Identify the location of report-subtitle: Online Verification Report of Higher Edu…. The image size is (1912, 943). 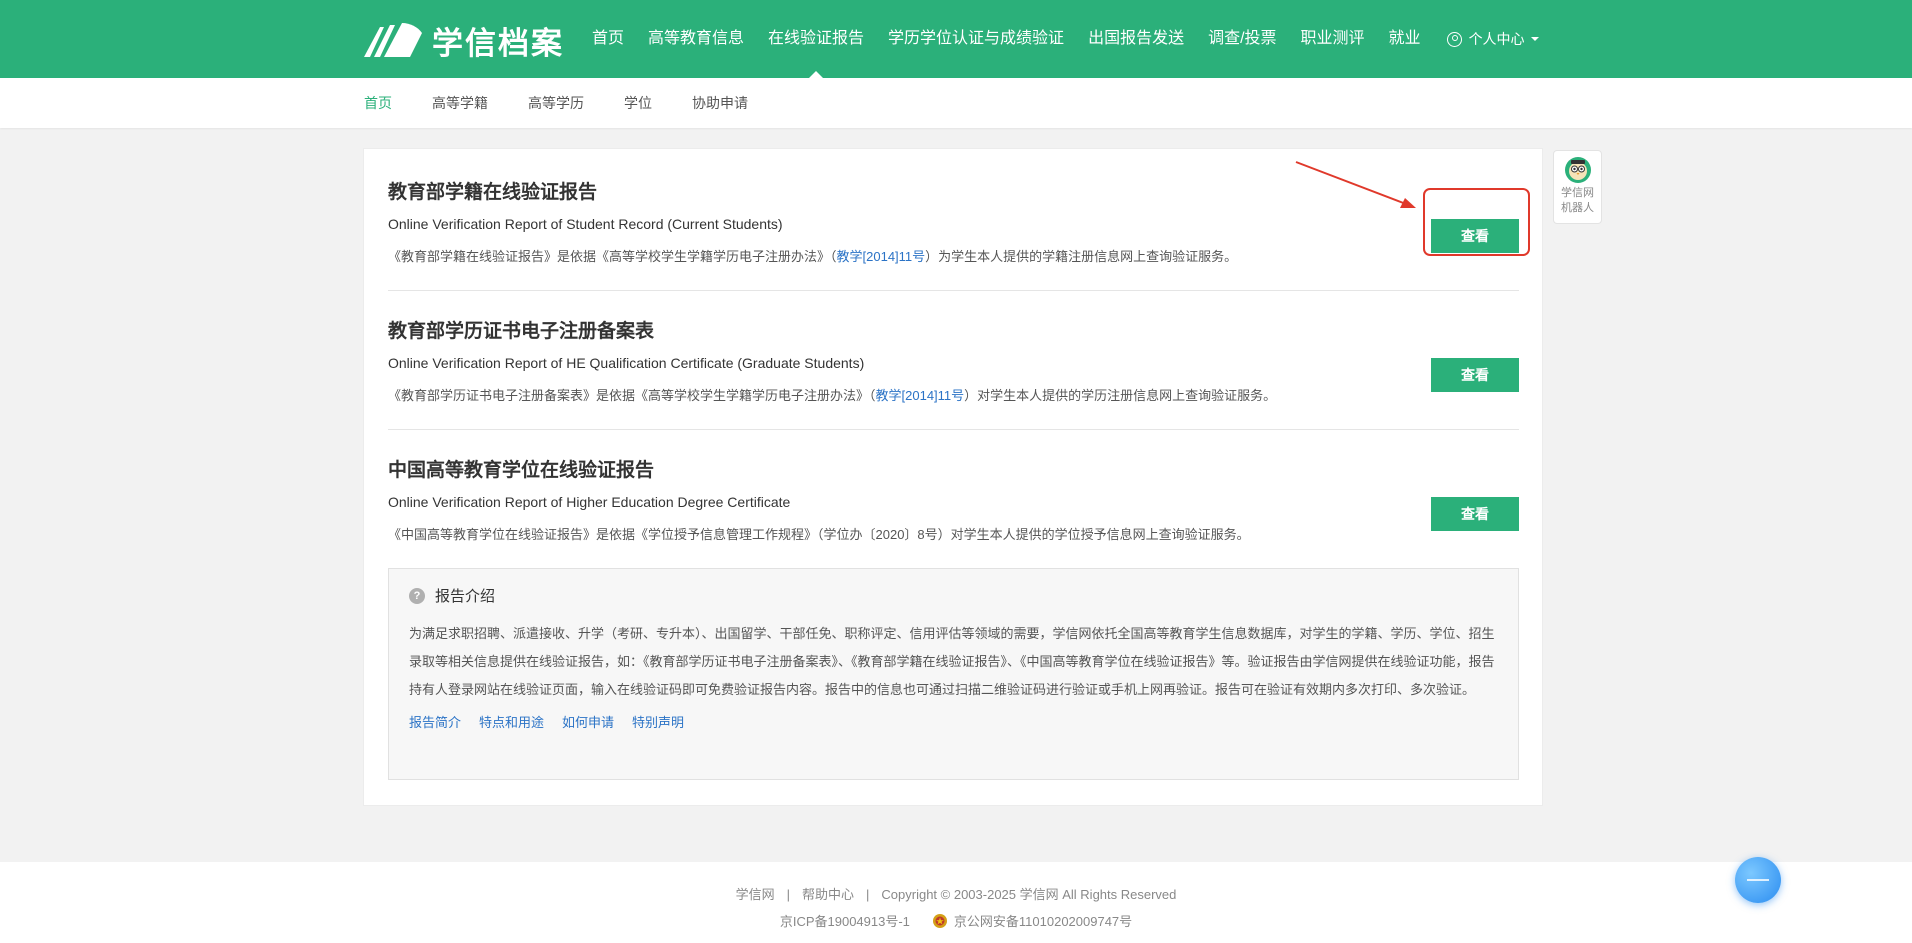
(589, 502).